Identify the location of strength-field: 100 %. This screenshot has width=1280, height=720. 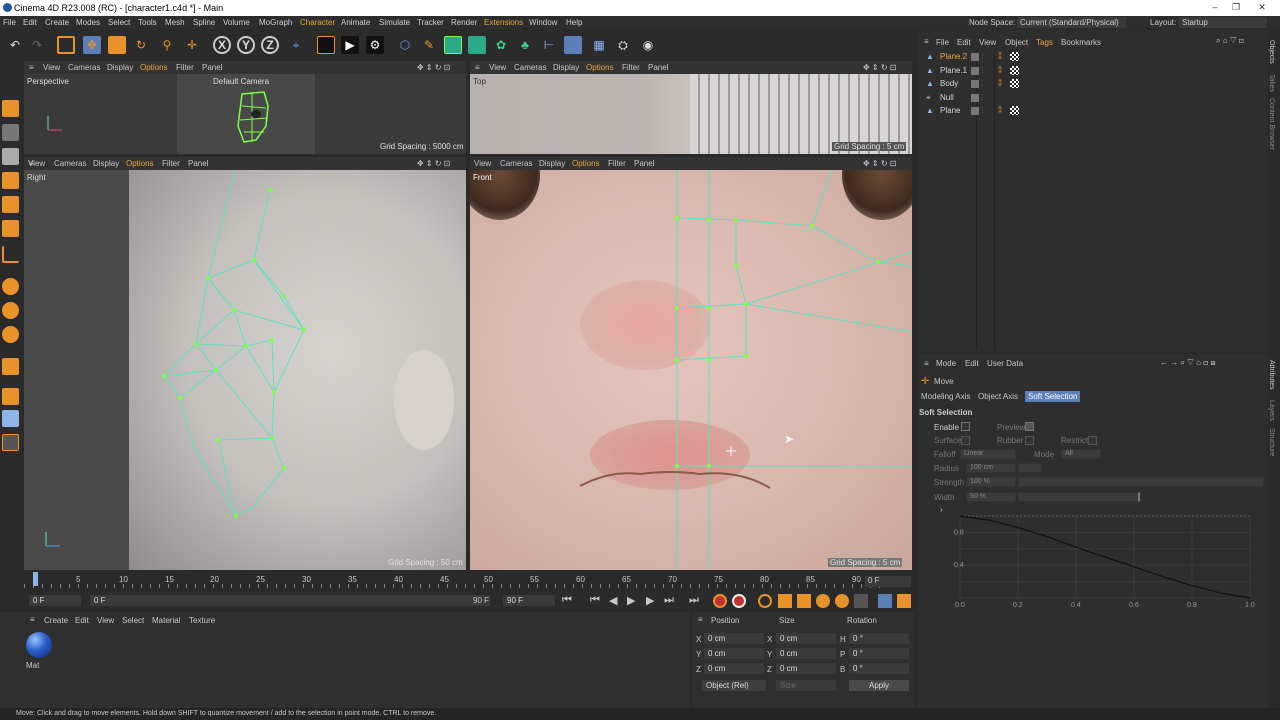
(991, 482).